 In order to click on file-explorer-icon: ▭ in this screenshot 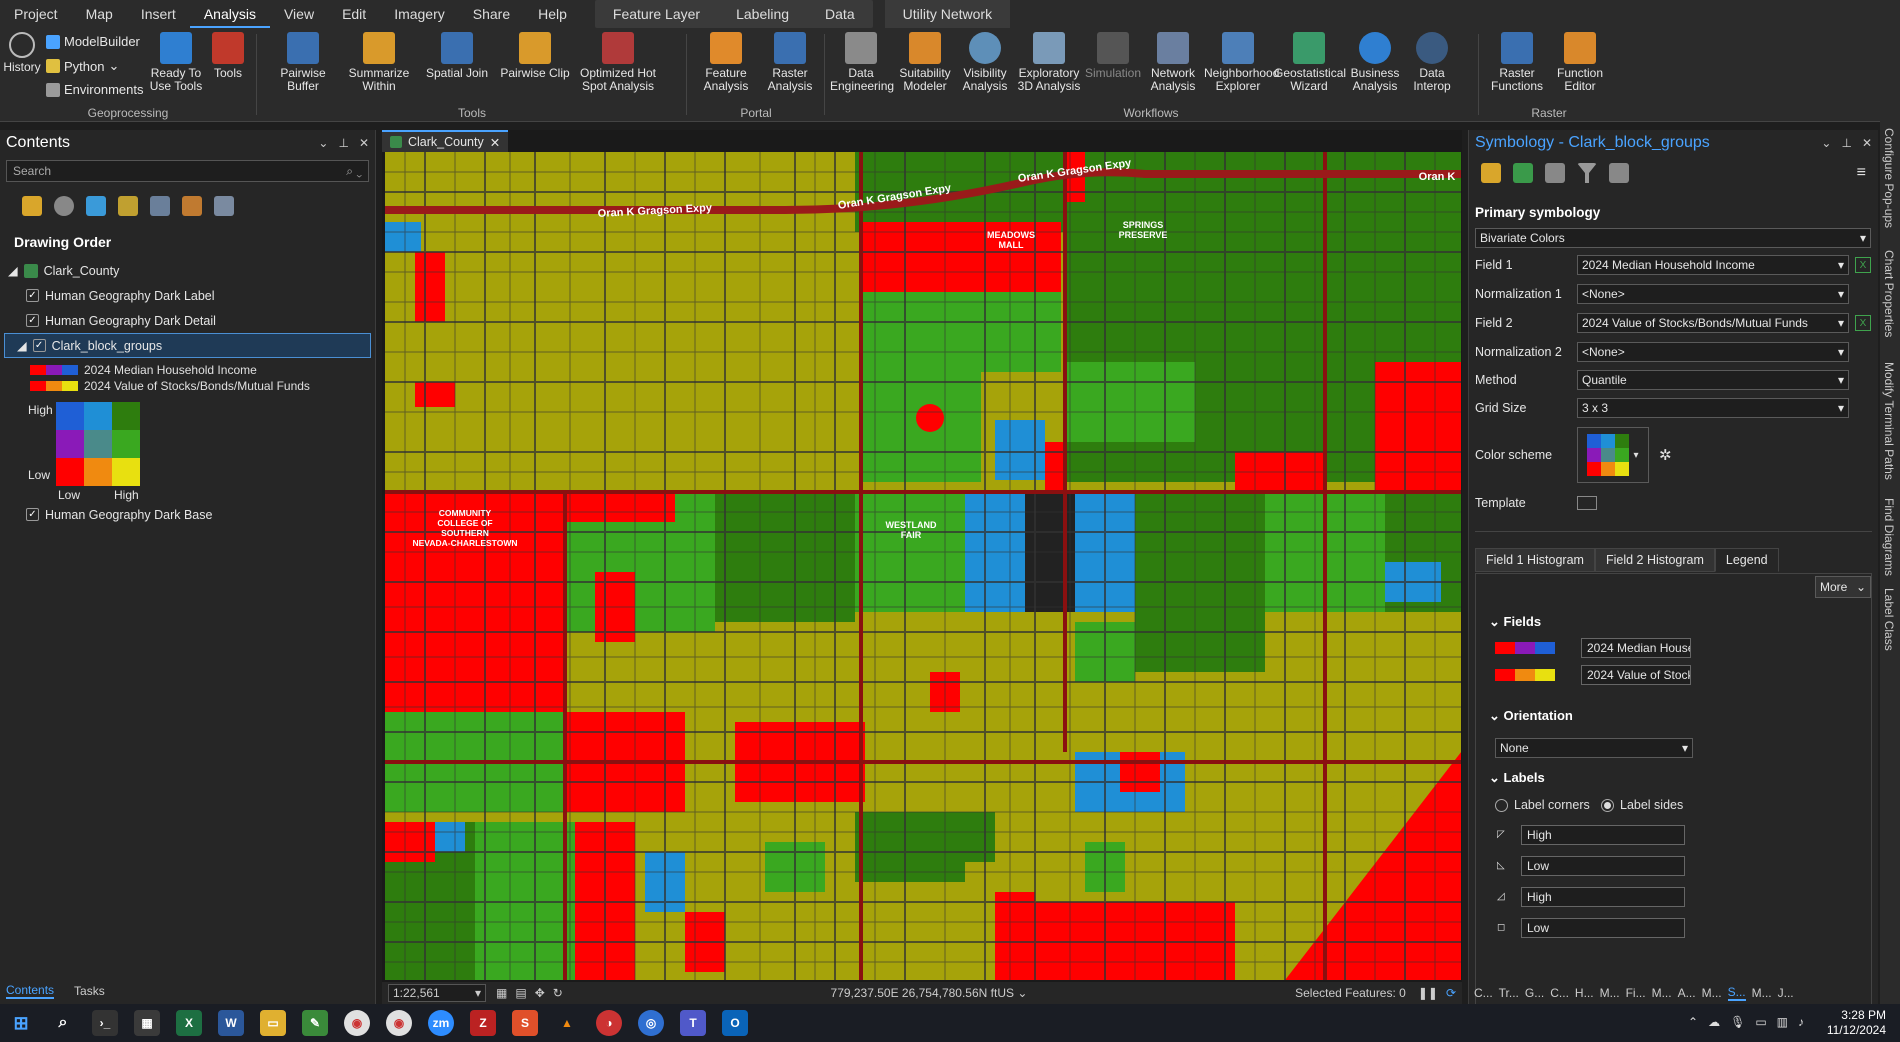, I will do `click(273, 1023)`.